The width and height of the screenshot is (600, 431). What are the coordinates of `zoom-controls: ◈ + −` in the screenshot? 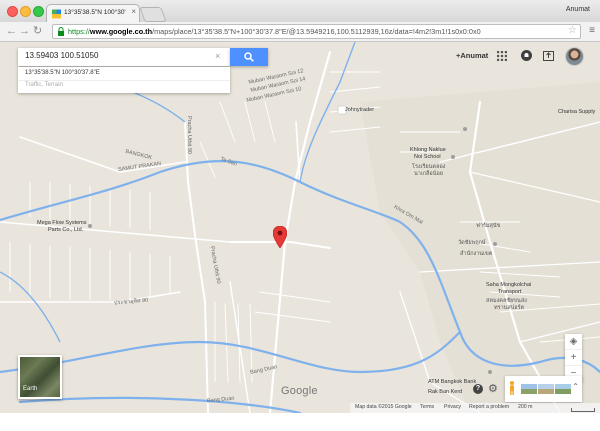 It's located at (573, 357).